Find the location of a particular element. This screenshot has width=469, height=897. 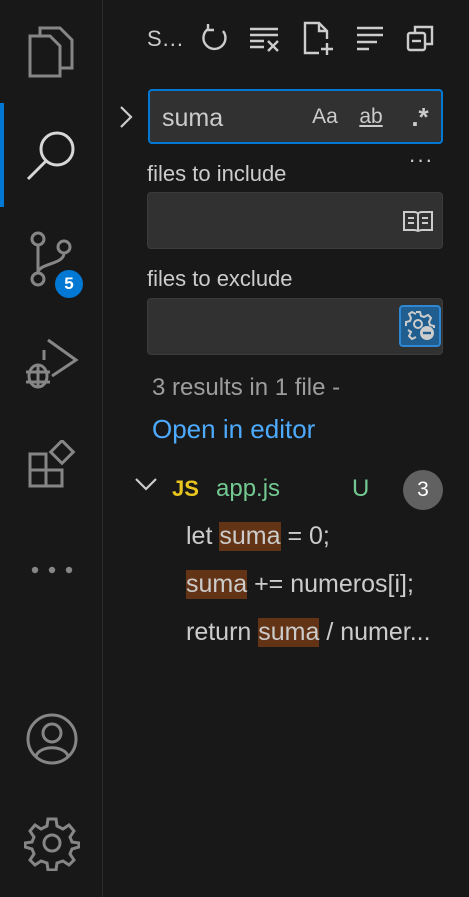

results-message: 3 results in 1 file - is located at coordinates (246, 387).